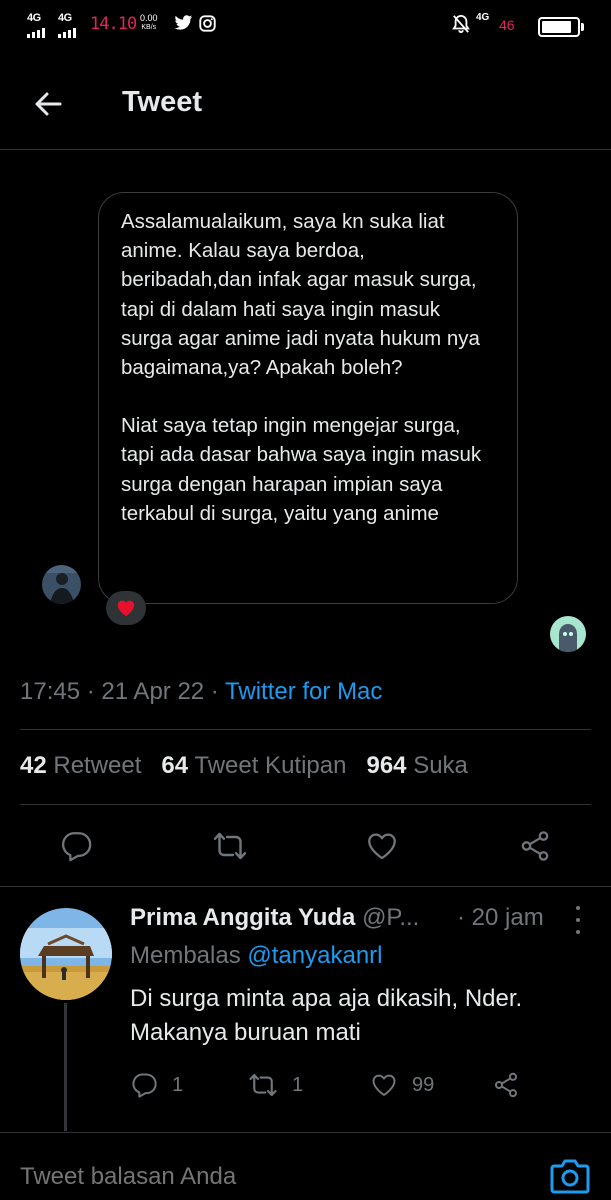 This screenshot has width=611, height=1200. What do you see at coordinates (578, 920) in the screenshot?
I see `more-options-icon` at bounding box center [578, 920].